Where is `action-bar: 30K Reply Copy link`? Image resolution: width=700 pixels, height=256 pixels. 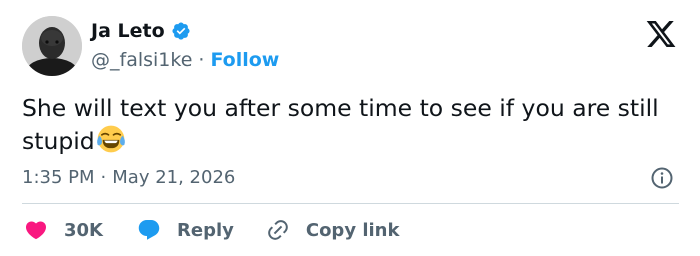 action-bar: 30K Reply Copy link is located at coordinates (211, 230).